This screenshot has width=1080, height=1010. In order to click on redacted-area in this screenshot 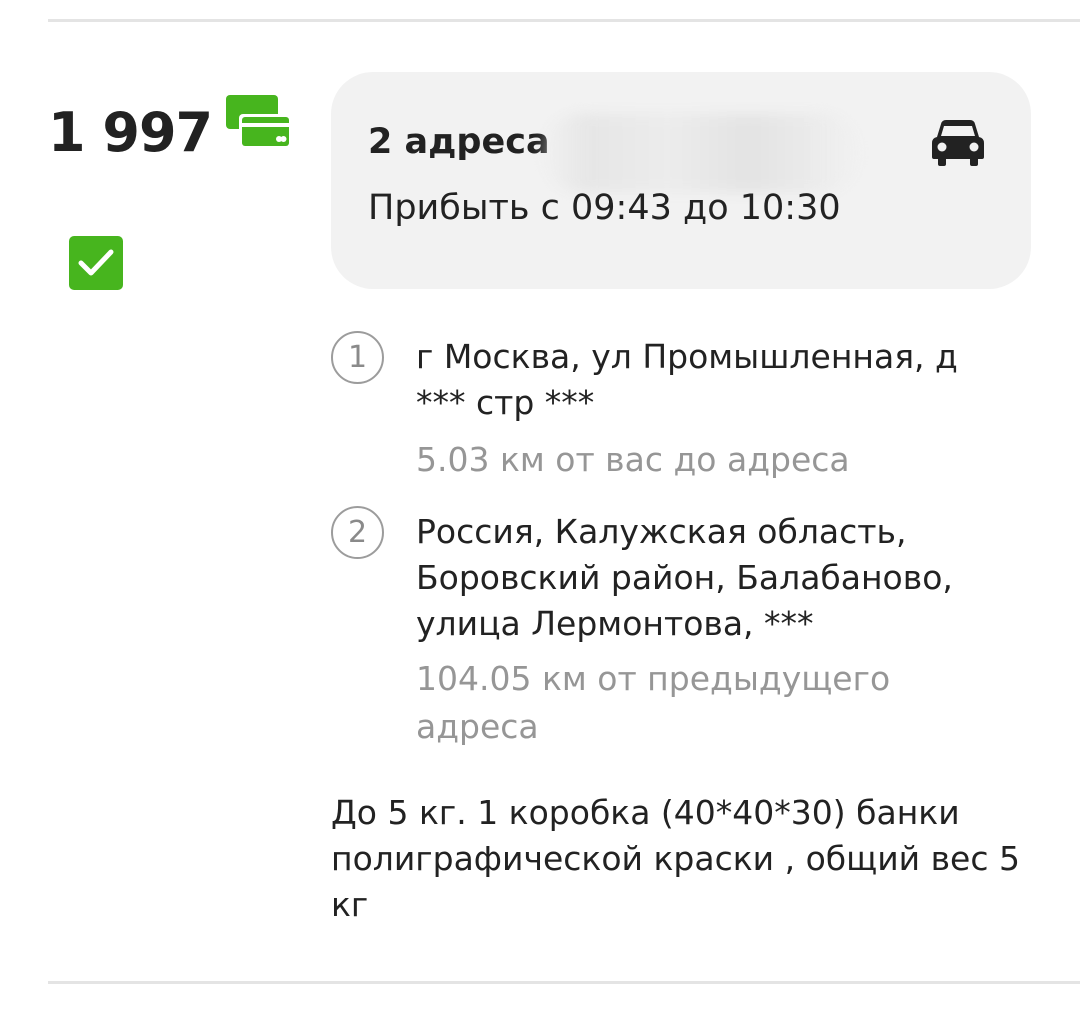, I will do `click(701, 153)`.